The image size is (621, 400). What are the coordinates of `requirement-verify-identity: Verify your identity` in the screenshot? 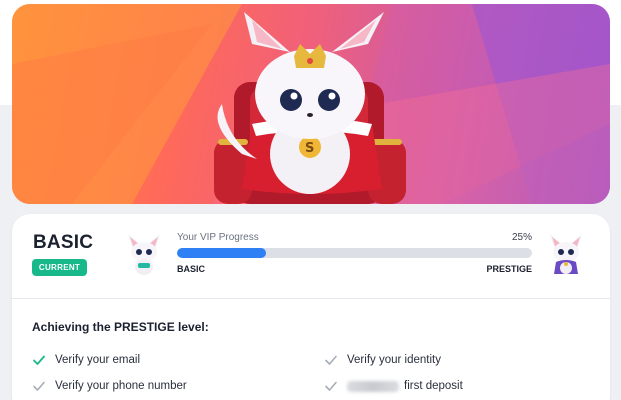 It's located at (382, 360).